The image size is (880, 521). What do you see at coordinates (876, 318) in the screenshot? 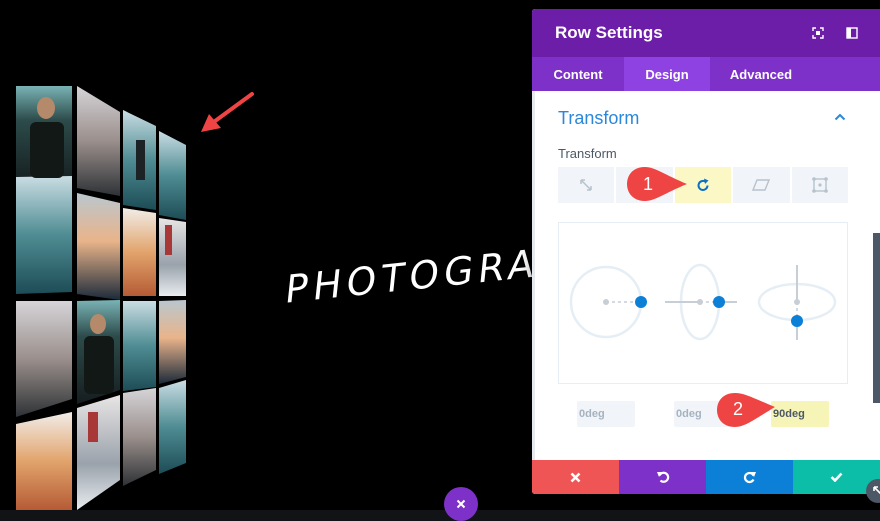
I see `panel-scrollbar` at bounding box center [876, 318].